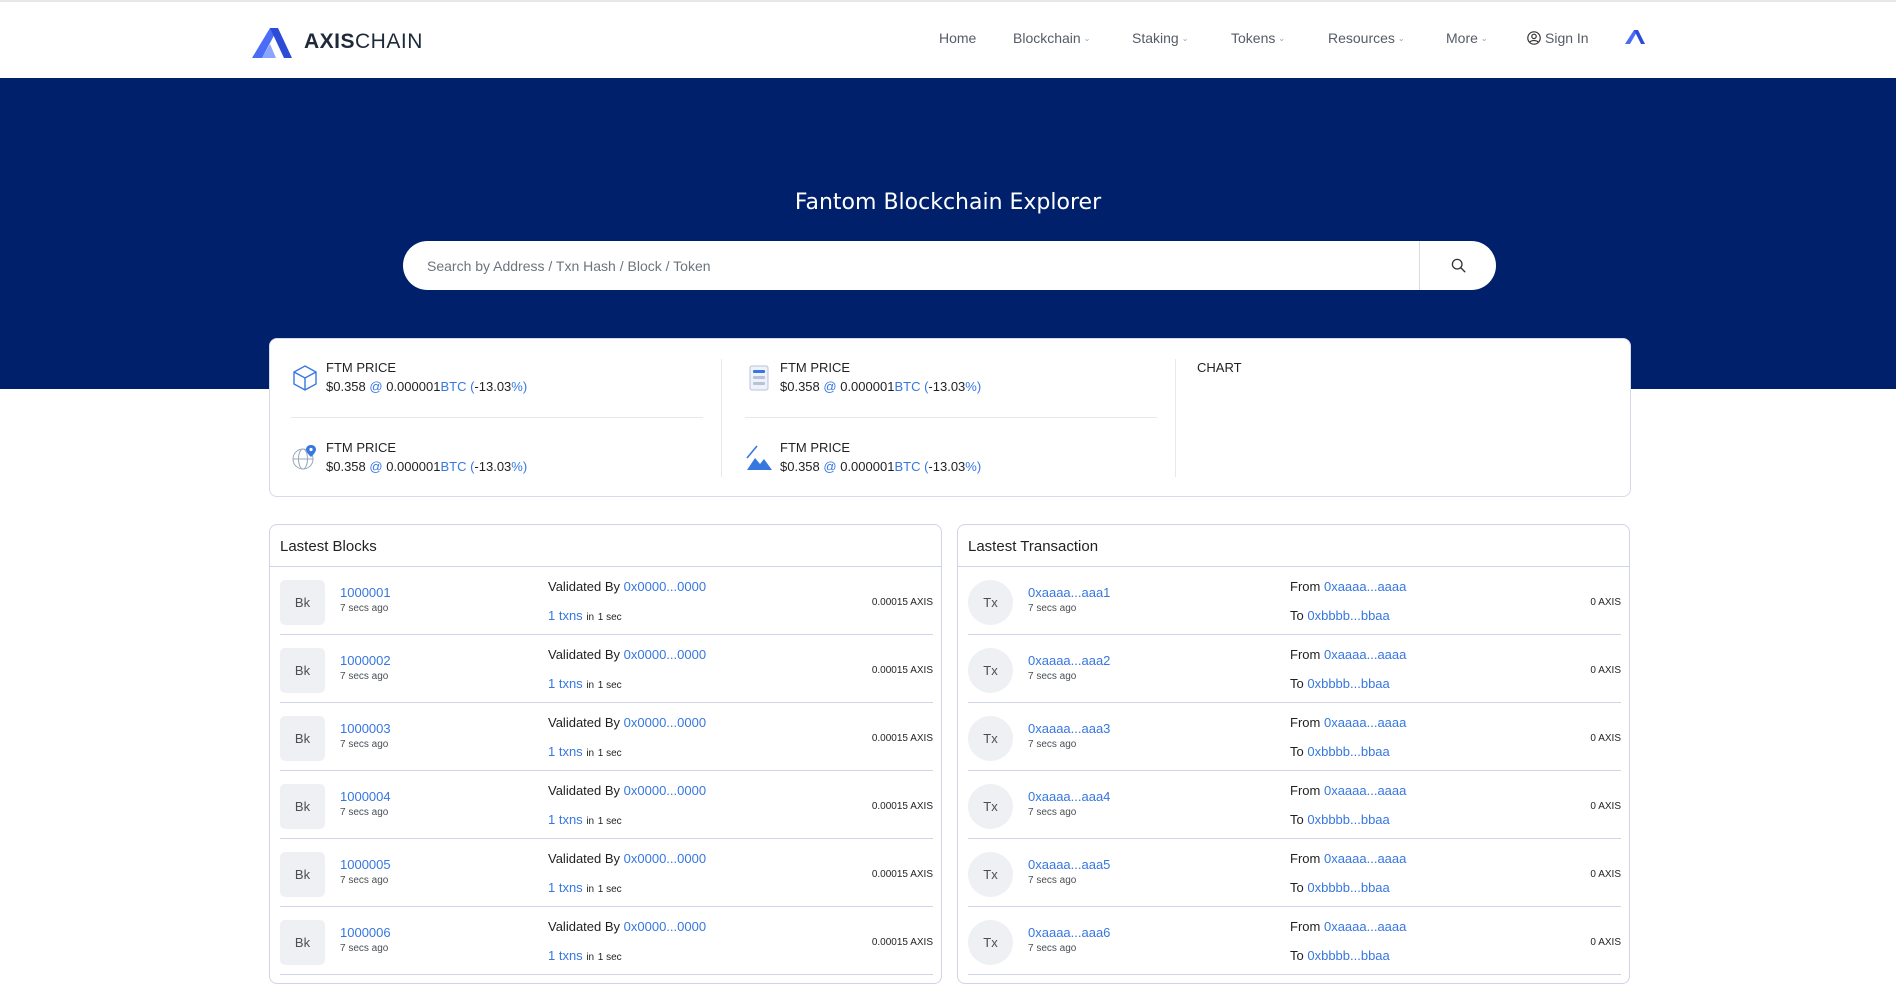 This screenshot has width=1896, height=984. What do you see at coordinates (328, 546) in the screenshot?
I see `panel-title: Lastest Blocks` at bounding box center [328, 546].